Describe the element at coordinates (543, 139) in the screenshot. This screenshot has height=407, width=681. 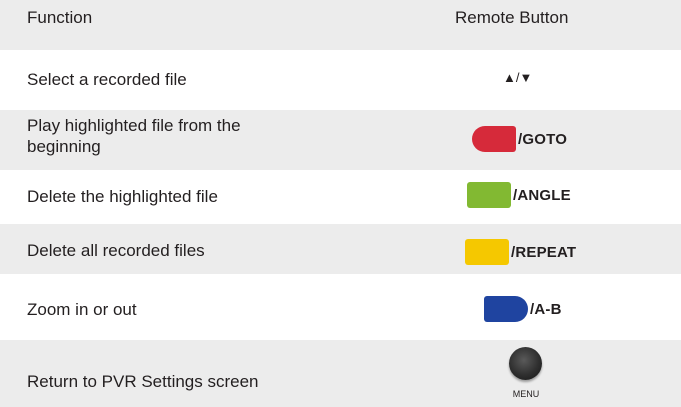
I see `goto-label: /GOTO` at that location.